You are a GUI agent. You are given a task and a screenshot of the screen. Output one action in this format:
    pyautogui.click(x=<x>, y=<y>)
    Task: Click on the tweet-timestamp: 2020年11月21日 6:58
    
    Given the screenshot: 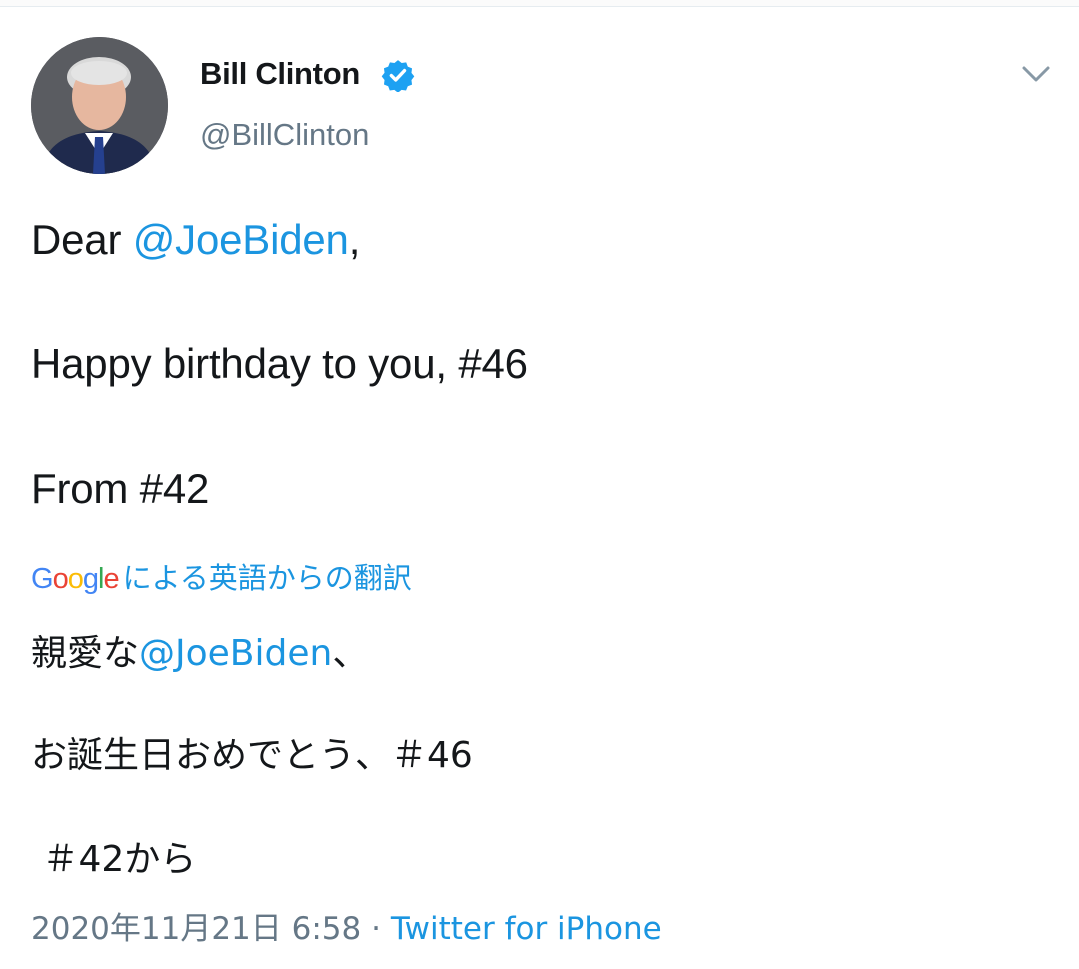 What is the action you would take?
    pyautogui.click(x=196, y=929)
    